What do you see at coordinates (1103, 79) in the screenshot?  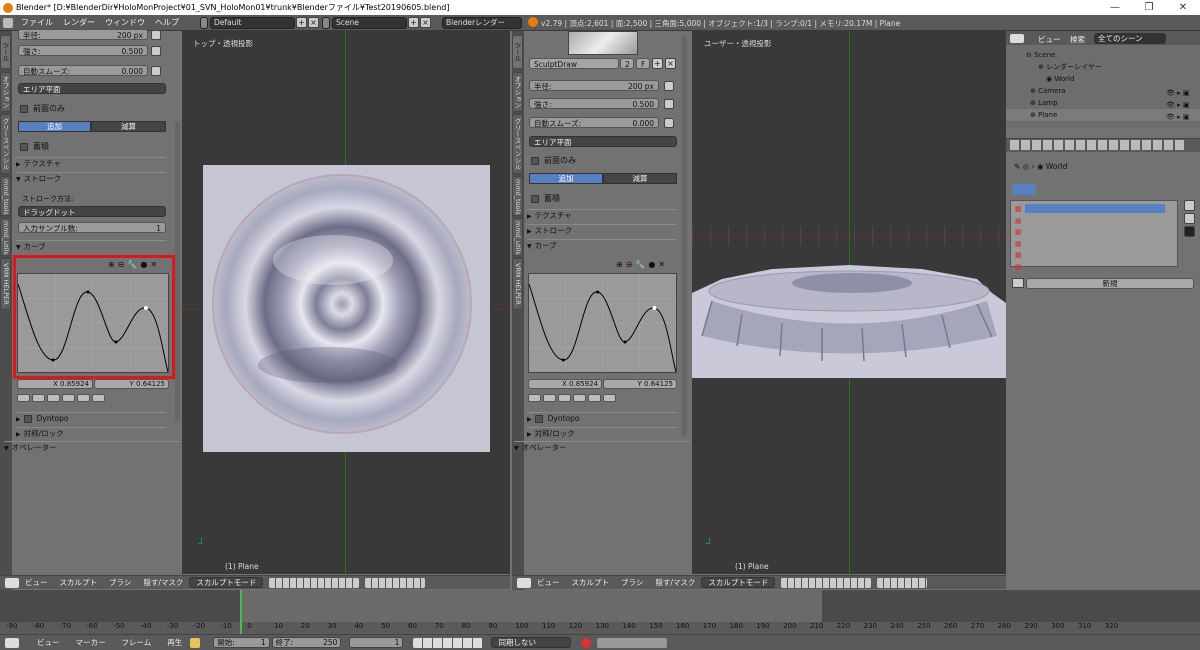 I see `outliner-item-world: ◉ World` at bounding box center [1103, 79].